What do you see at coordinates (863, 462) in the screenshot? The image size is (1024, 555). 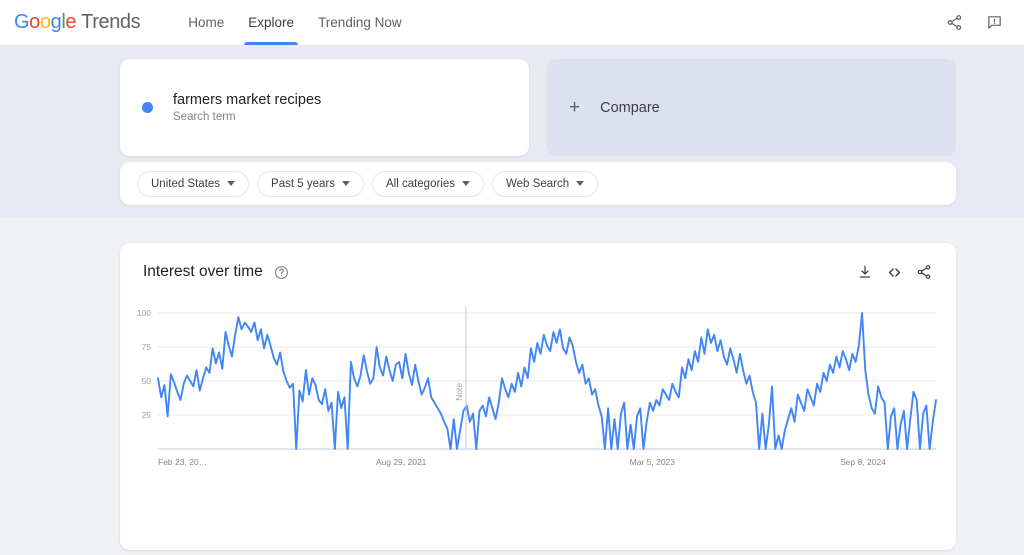 I see `x-axis-tick-label: Sep 8, 2024` at bounding box center [863, 462].